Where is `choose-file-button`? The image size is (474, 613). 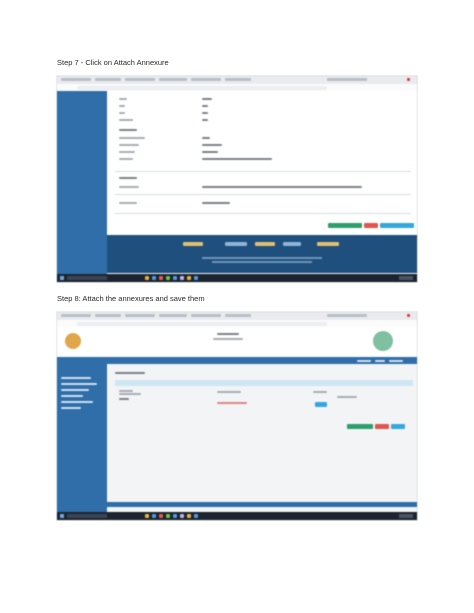 choose-file-button is located at coordinates (321, 404).